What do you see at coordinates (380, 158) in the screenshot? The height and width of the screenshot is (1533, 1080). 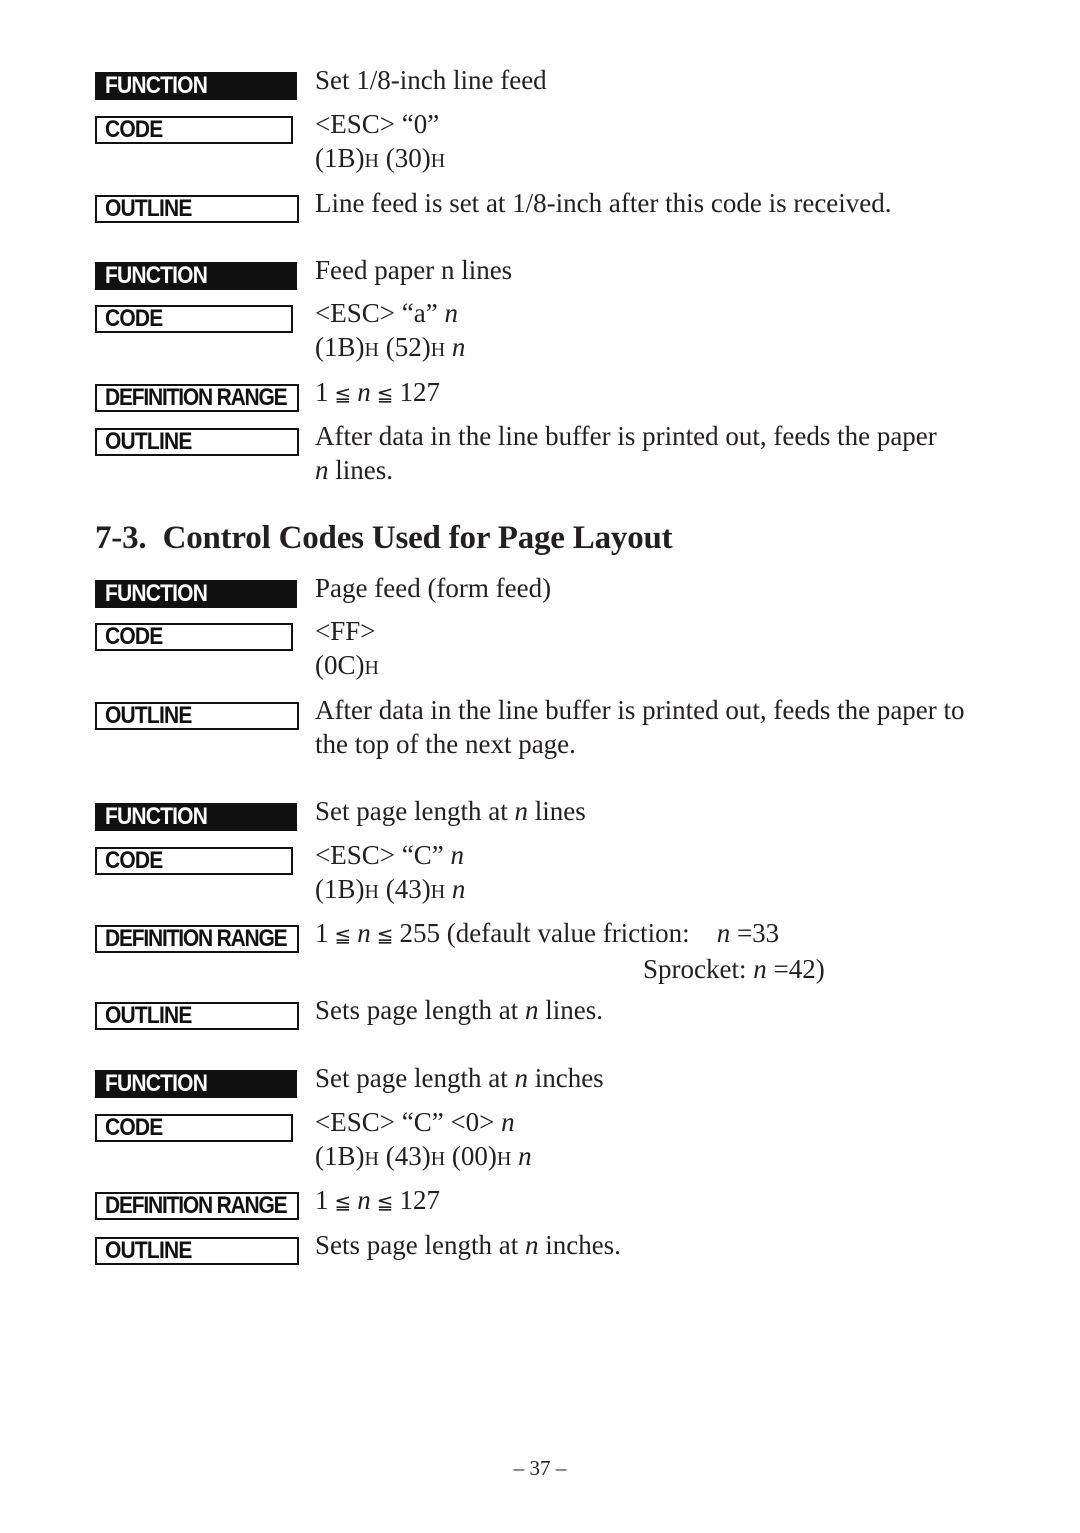 I see `code-hex: (1B)H (30)H` at bounding box center [380, 158].